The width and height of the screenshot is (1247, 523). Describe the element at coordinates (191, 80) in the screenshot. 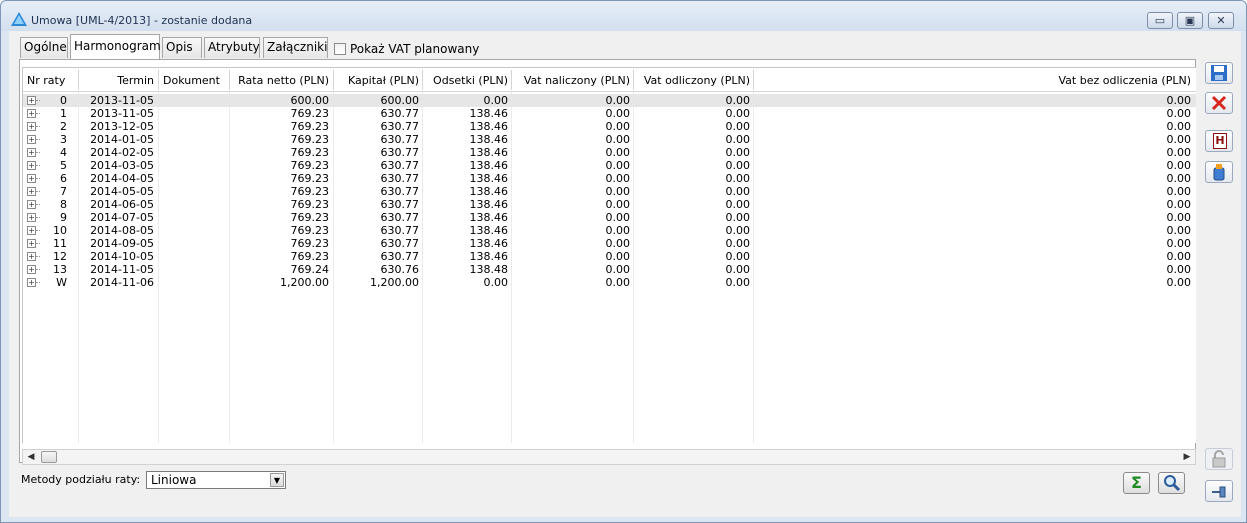

I see `column-header-dokument: Dokument` at that location.